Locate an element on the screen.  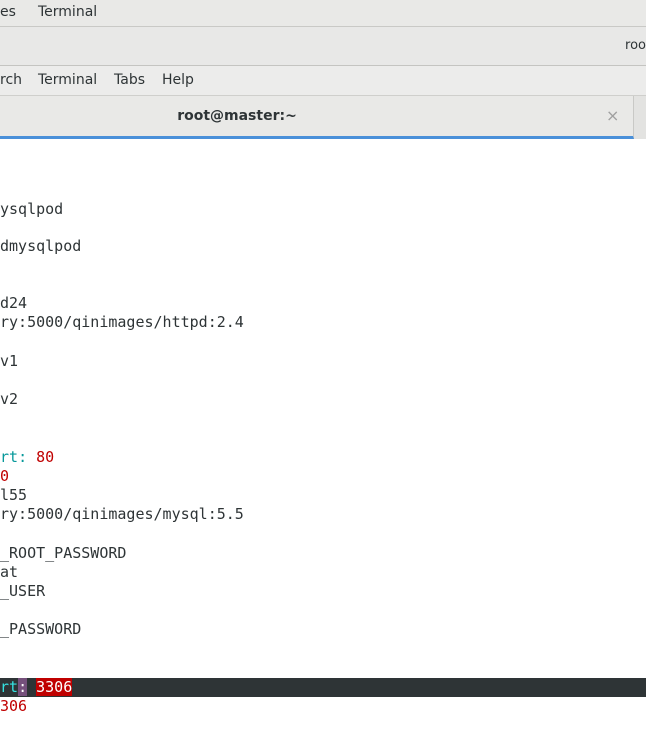
terminal-line: _ROOT_PASSWORD is located at coordinates (63, 553).